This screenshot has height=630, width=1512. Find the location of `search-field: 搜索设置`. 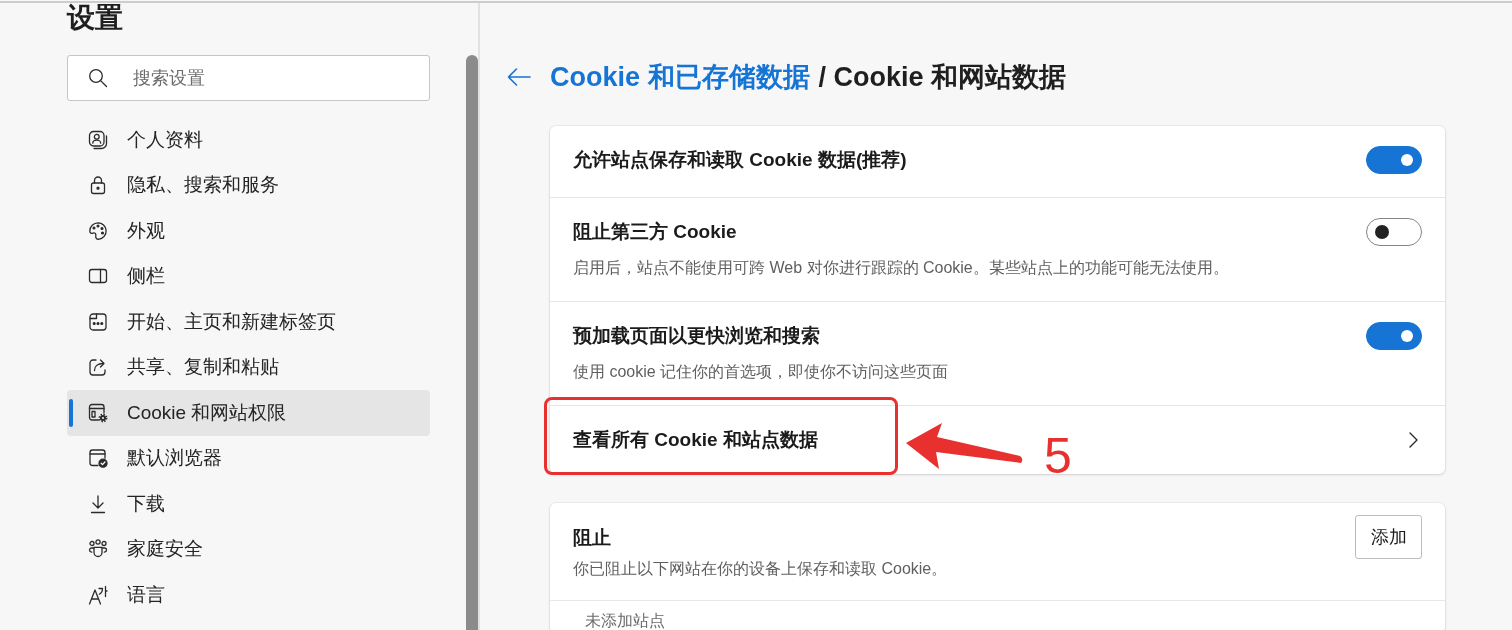

search-field: 搜索设置 is located at coordinates (248, 78).